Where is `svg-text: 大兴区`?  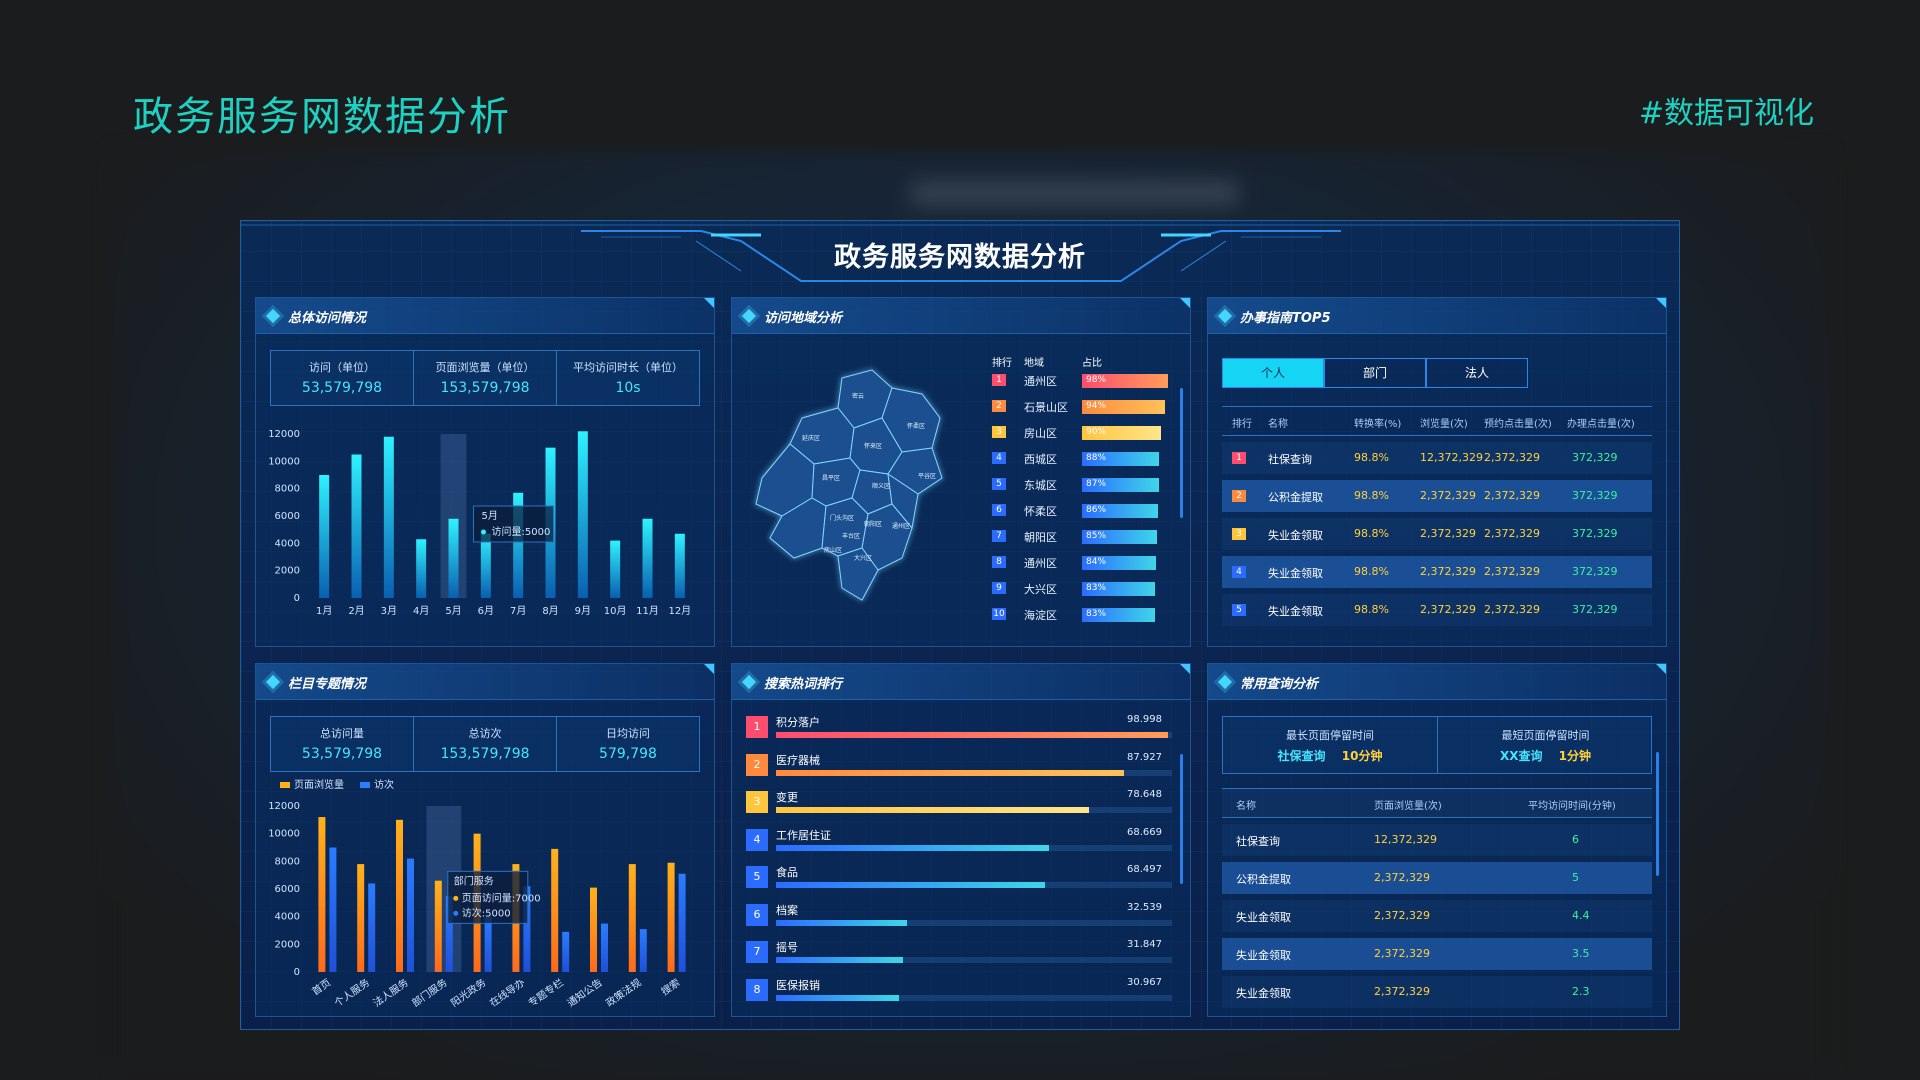 svg-text: 大兴区 is located at coordinates (863, 558).